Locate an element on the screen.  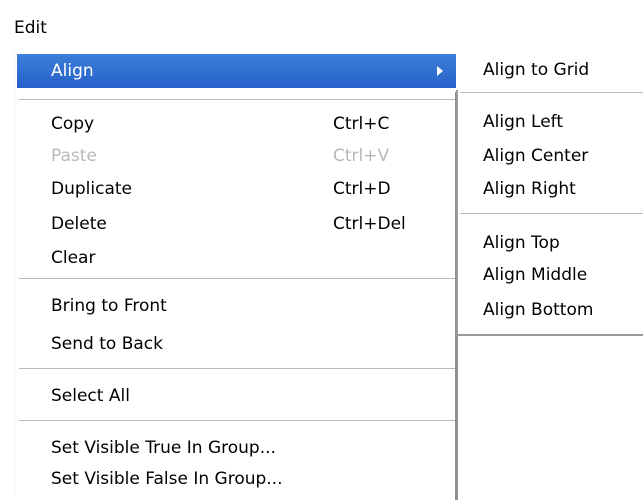
menu-item-label: Copy is located at coordinates (73, 124).